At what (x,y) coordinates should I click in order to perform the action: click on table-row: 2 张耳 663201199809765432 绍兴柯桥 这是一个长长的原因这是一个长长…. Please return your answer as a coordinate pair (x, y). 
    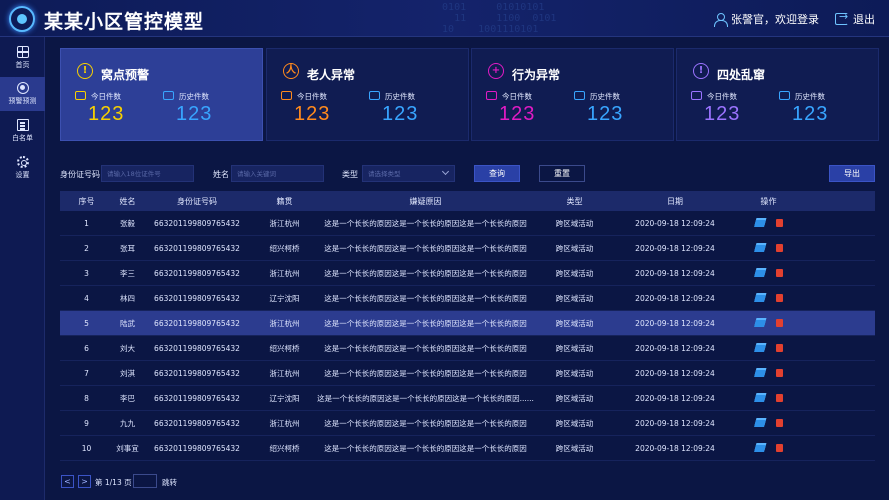
    Looking at the image, I should click on (467, 248).